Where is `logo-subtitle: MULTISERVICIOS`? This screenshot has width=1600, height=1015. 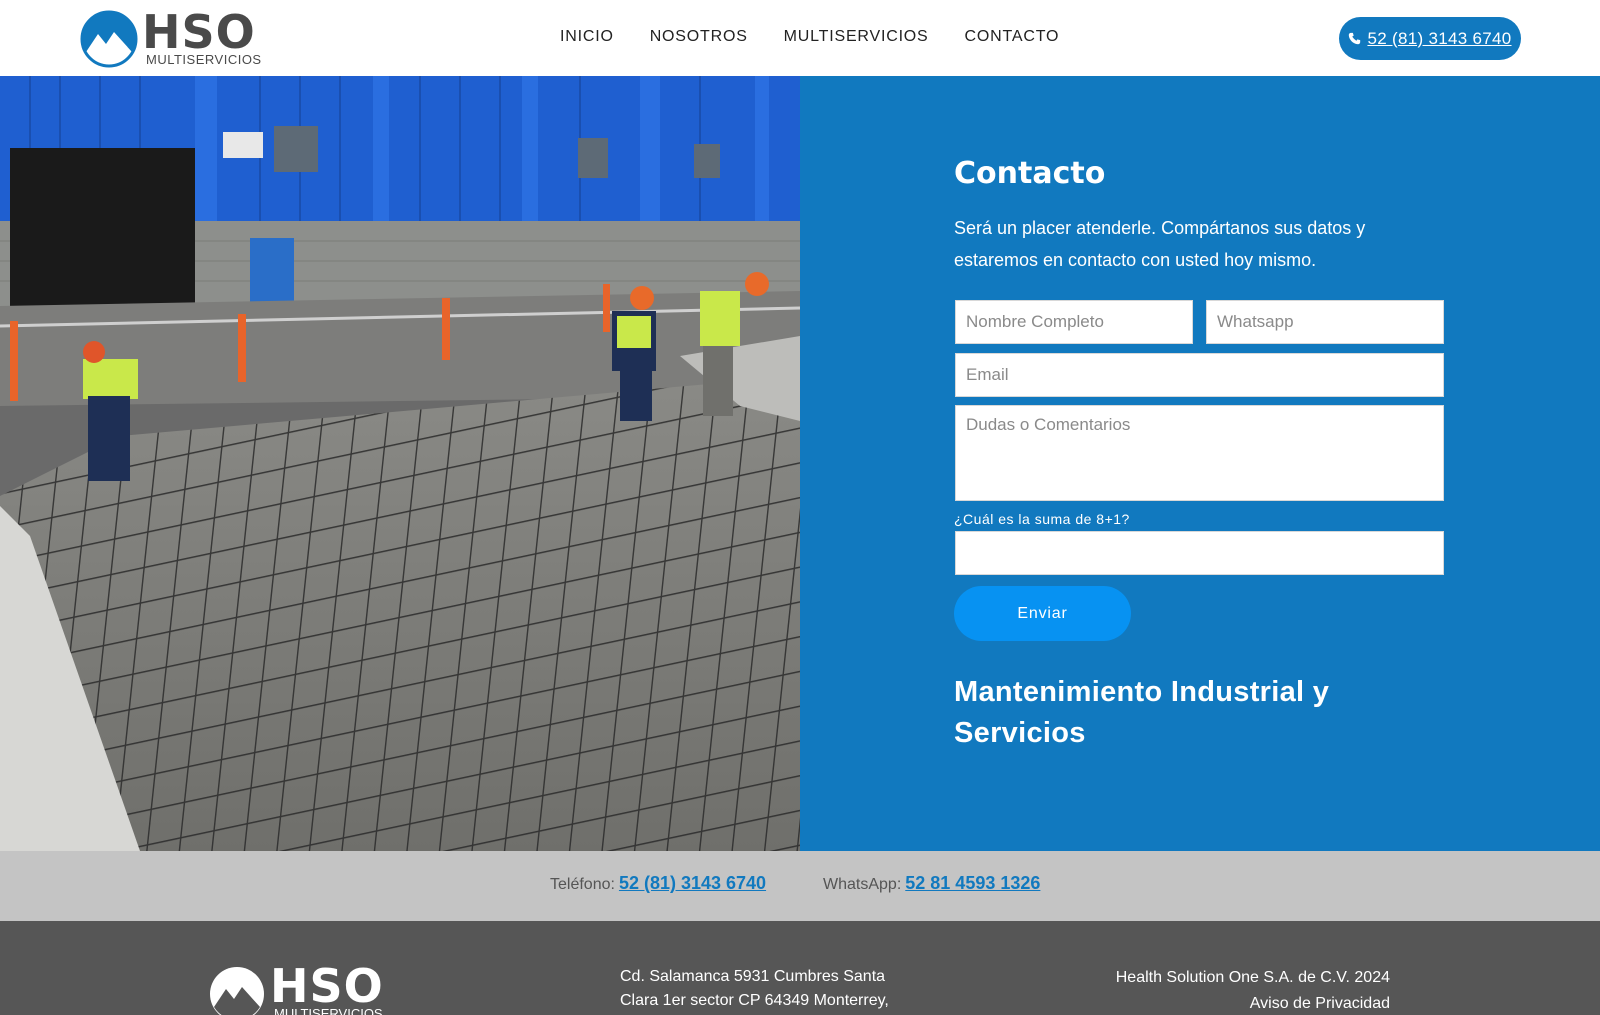 logo-subtitle: MULTISERVICIOS is located at coordinates (204, 59).